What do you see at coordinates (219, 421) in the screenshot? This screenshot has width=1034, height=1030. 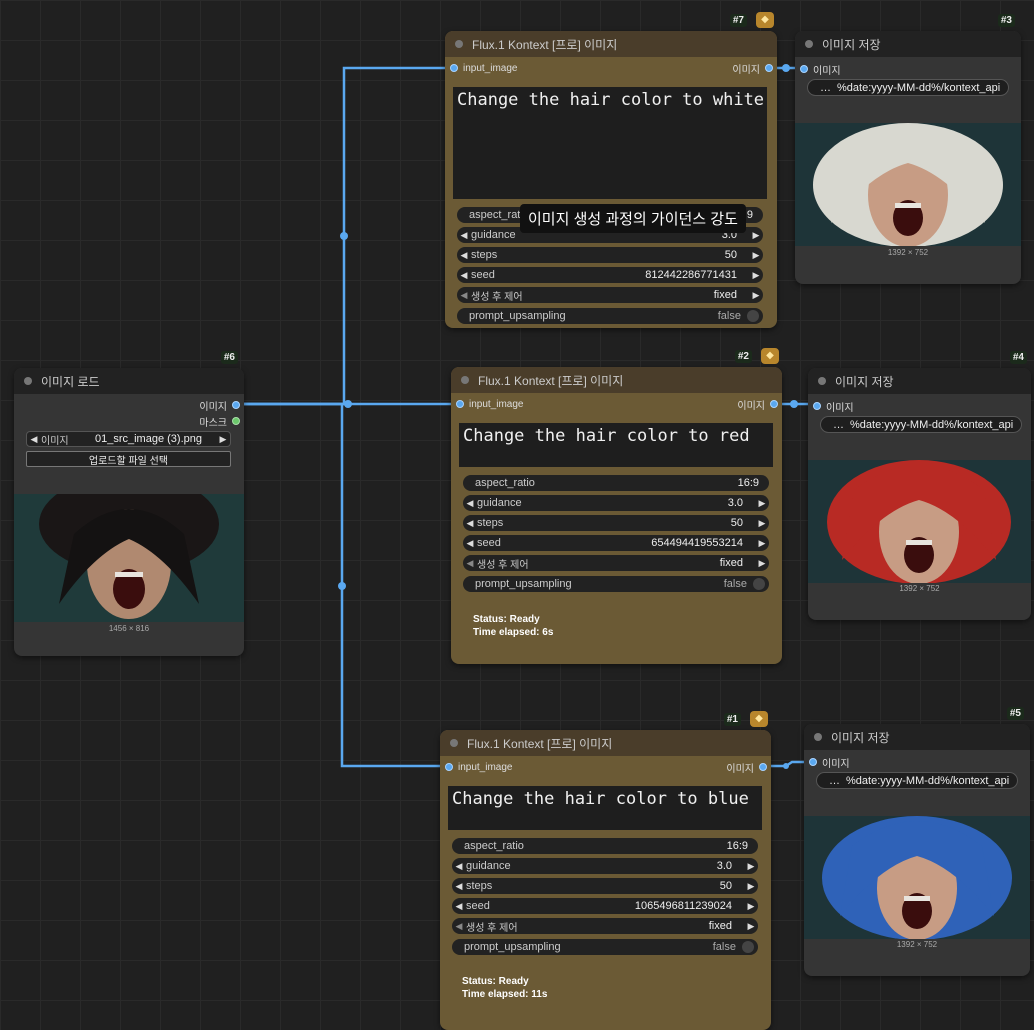 I see `output-mask-slot: 마스크` at bounding box center [219, 421].